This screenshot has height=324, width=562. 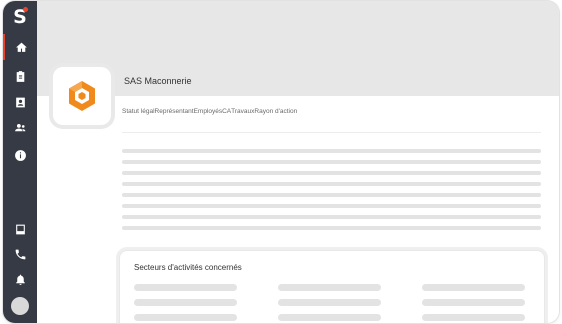 I want to click on sidebar-item-contacts, so click(x=20, y=102).